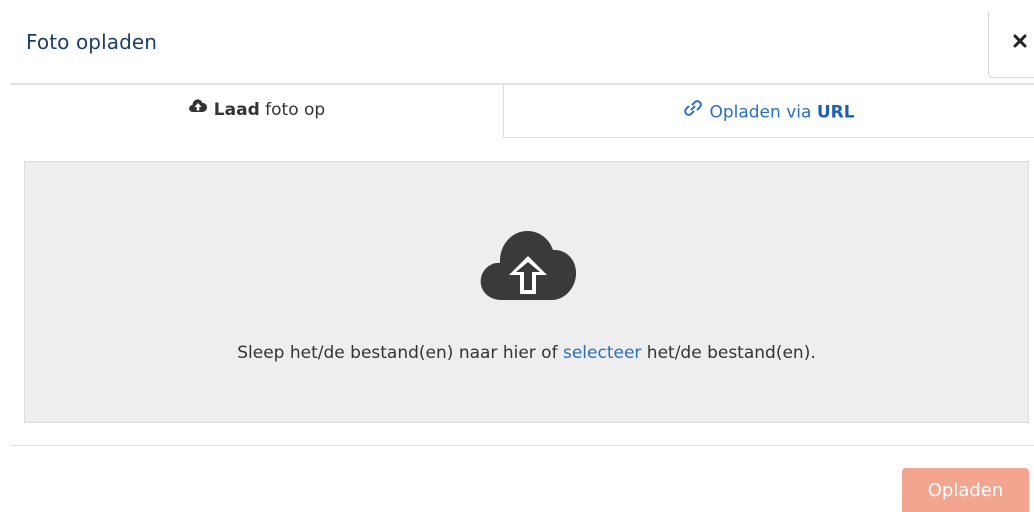 The height and width of the screenshot is (512, 1034). Describe the element at coordinates (400, 353) in the screenshot. I see `dropzone-text-before: Sleep het/de bestand(en) naar hier of` at that location.